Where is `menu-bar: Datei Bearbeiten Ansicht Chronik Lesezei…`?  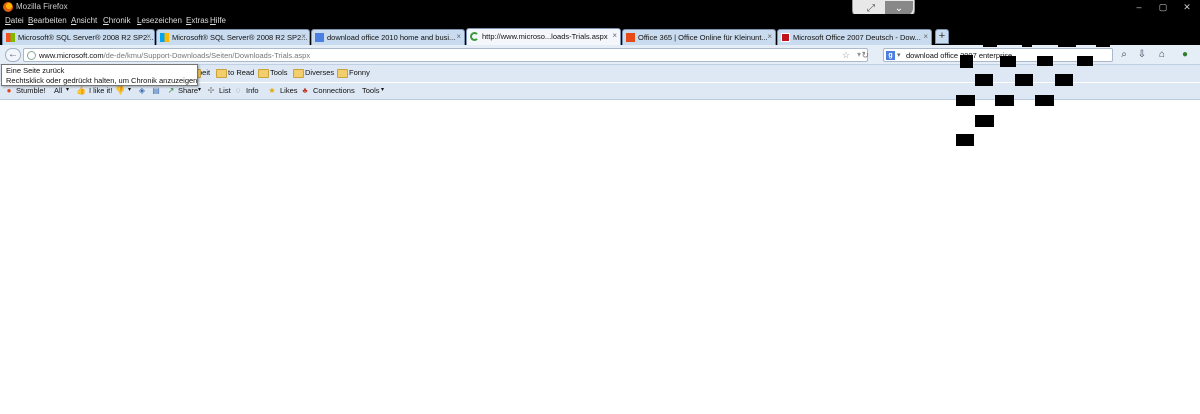 menu-bar: Datei Bearbeiten Ansicht Chronik Lesezei… is located at coordinates (600, 21).